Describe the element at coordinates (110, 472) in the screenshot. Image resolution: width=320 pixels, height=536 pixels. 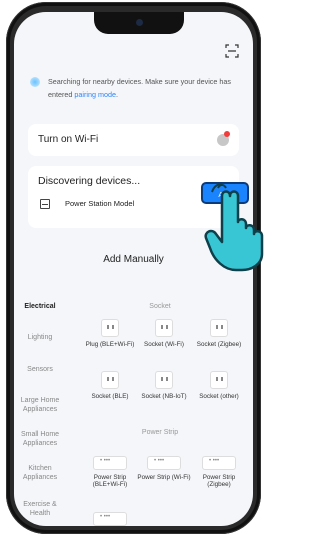
I see `tile-strip-ble-wifi: Power Strip (BLE+Wi-Fi)` at that location.